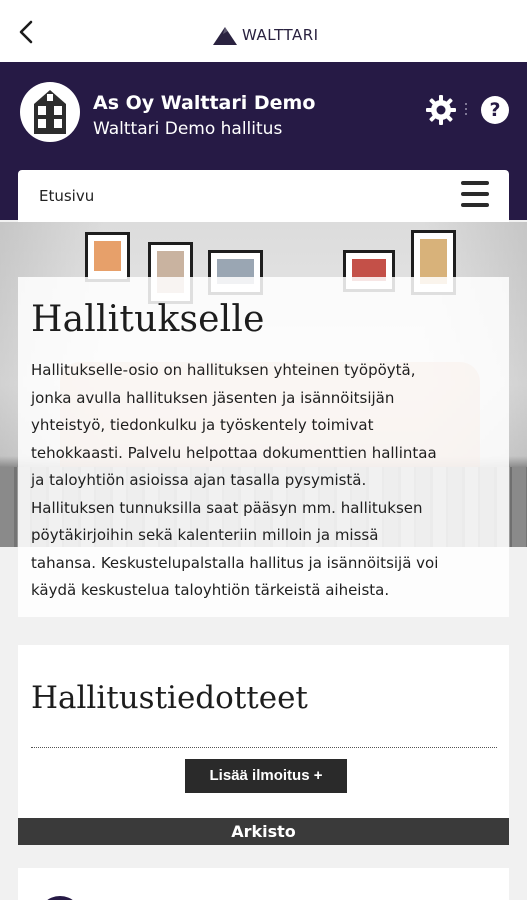  I want to click on chevron-left-icon, so click(26, 32).